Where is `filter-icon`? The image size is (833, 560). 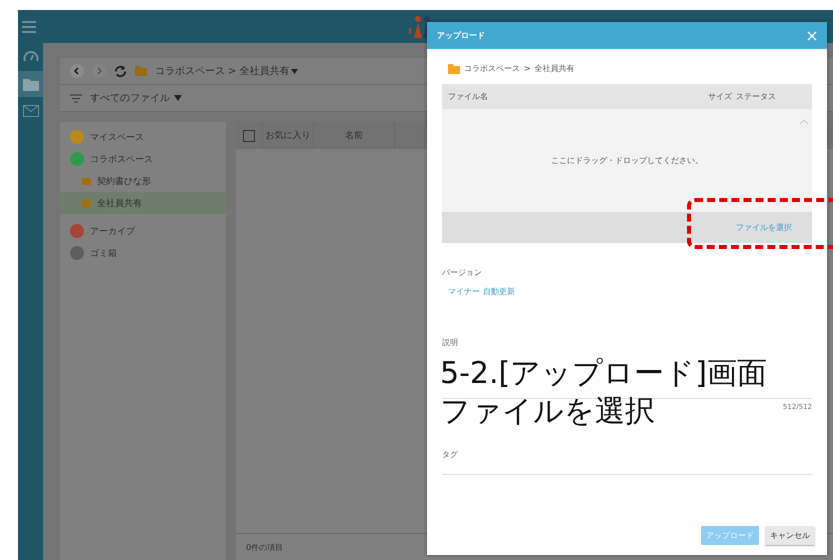 filter-icon is located at coordinates (76, 98).